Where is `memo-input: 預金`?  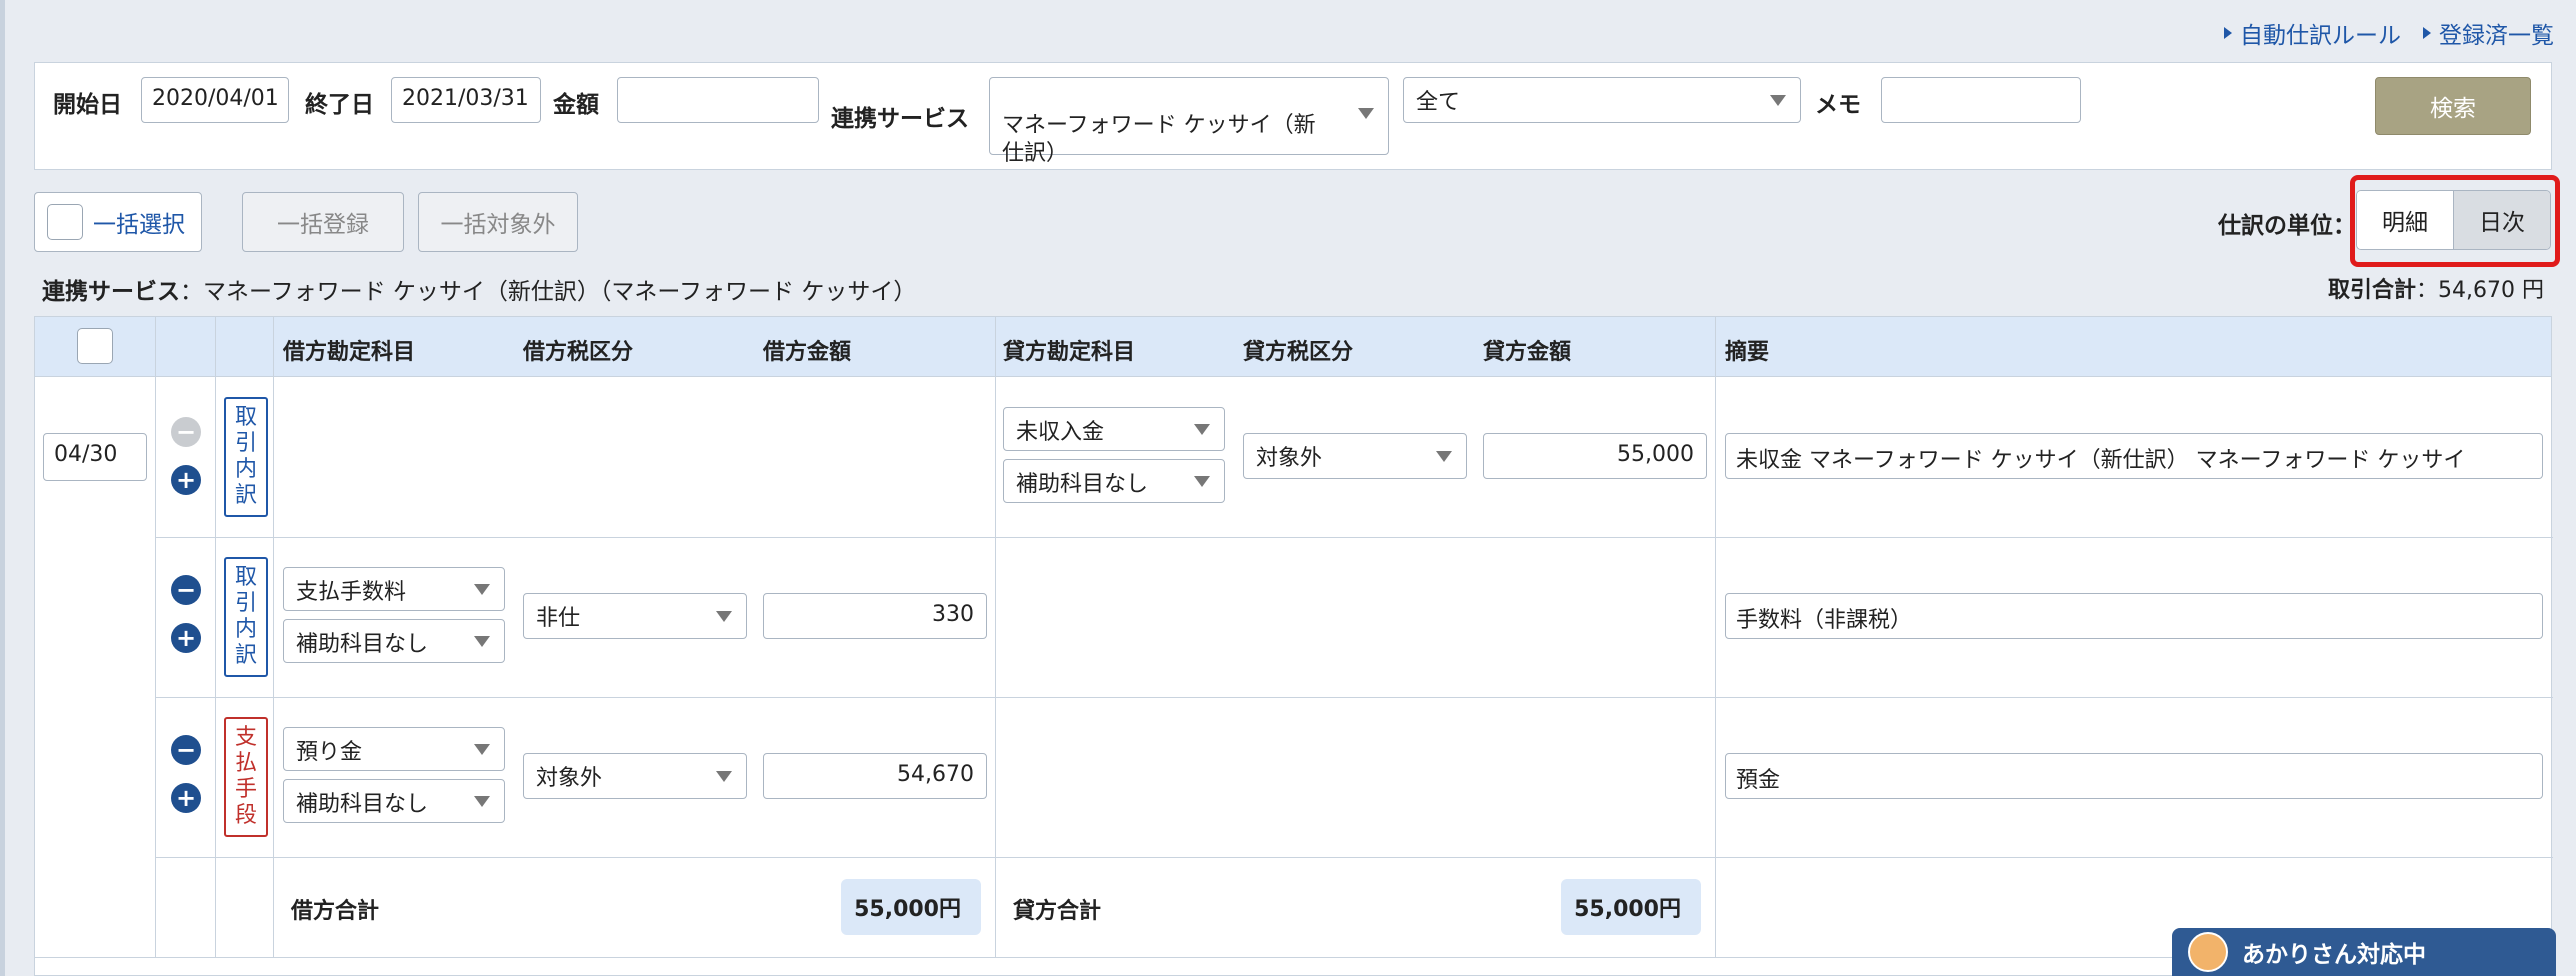
memo-input: 預金 is located at coordinates (2134, 776).